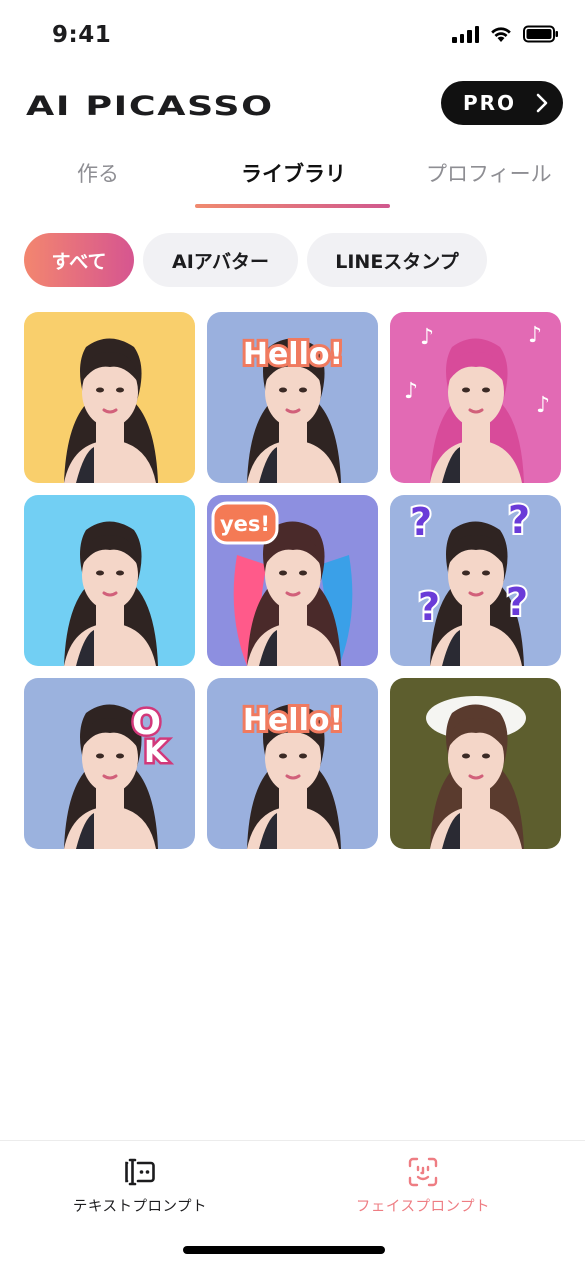 The height and width of the screenshot is (1267, 585). I want to click on library-item: OK, so click(109, 763).